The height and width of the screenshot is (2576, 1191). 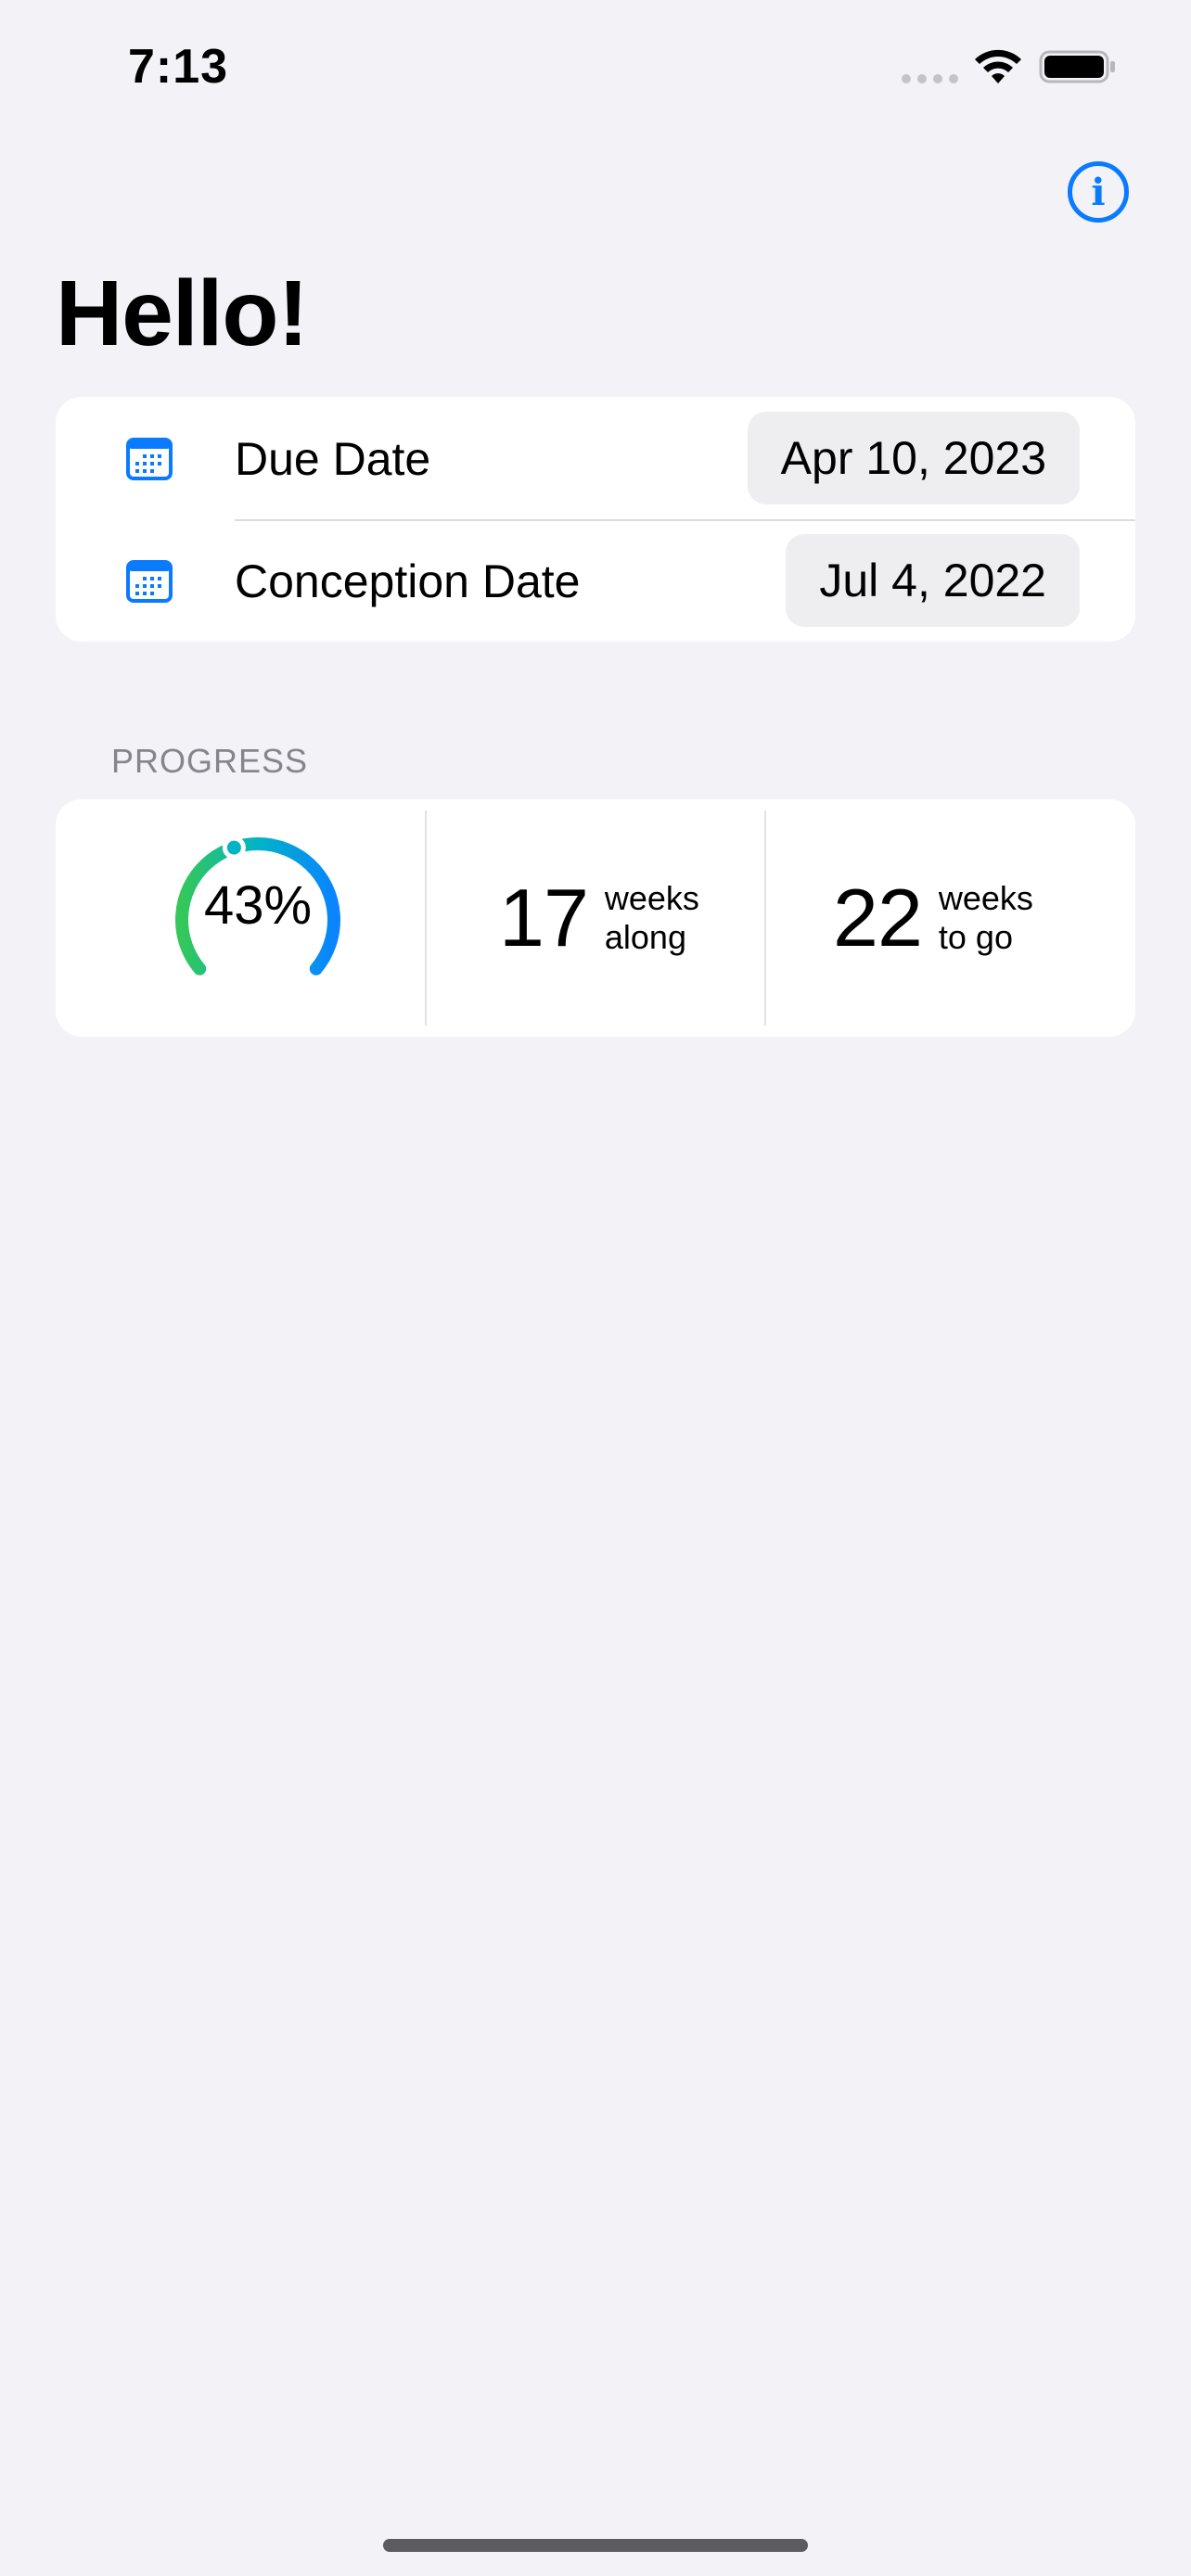 What do you see at coordinates (595, 2545) in the screenshot?
I see `home-indicator` at bounding box center [595, 2545].